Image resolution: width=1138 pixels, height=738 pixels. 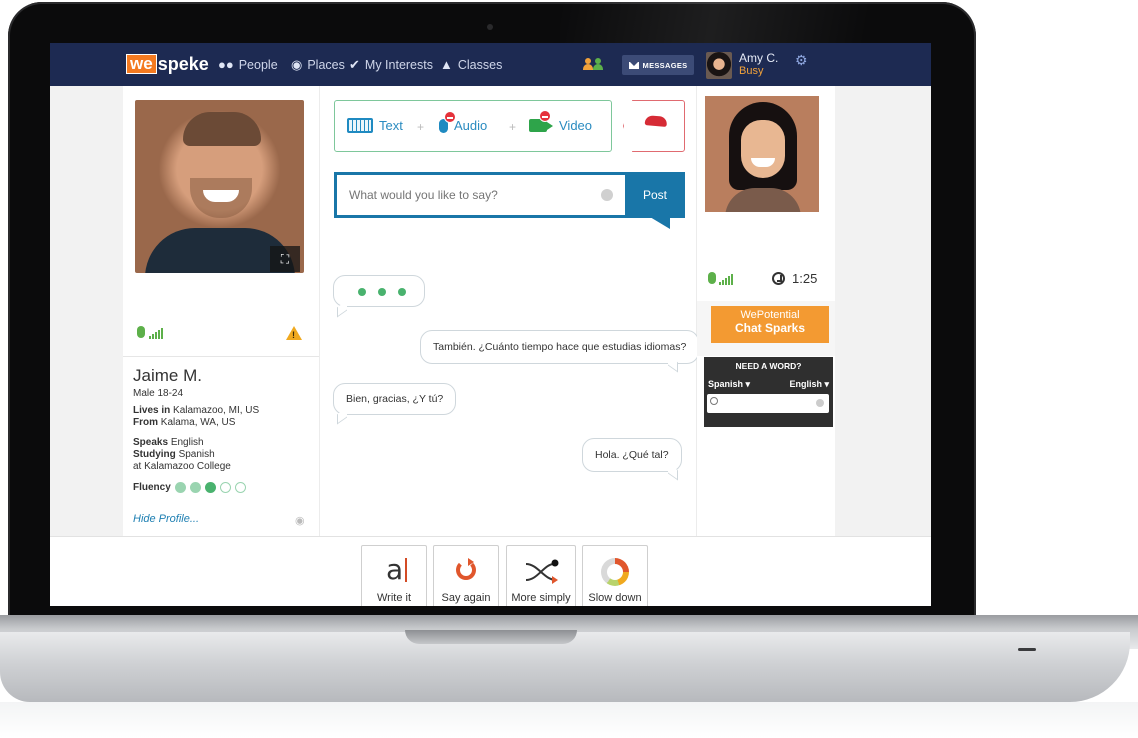 I want to click on search-icon, so click(x=714, y=401).